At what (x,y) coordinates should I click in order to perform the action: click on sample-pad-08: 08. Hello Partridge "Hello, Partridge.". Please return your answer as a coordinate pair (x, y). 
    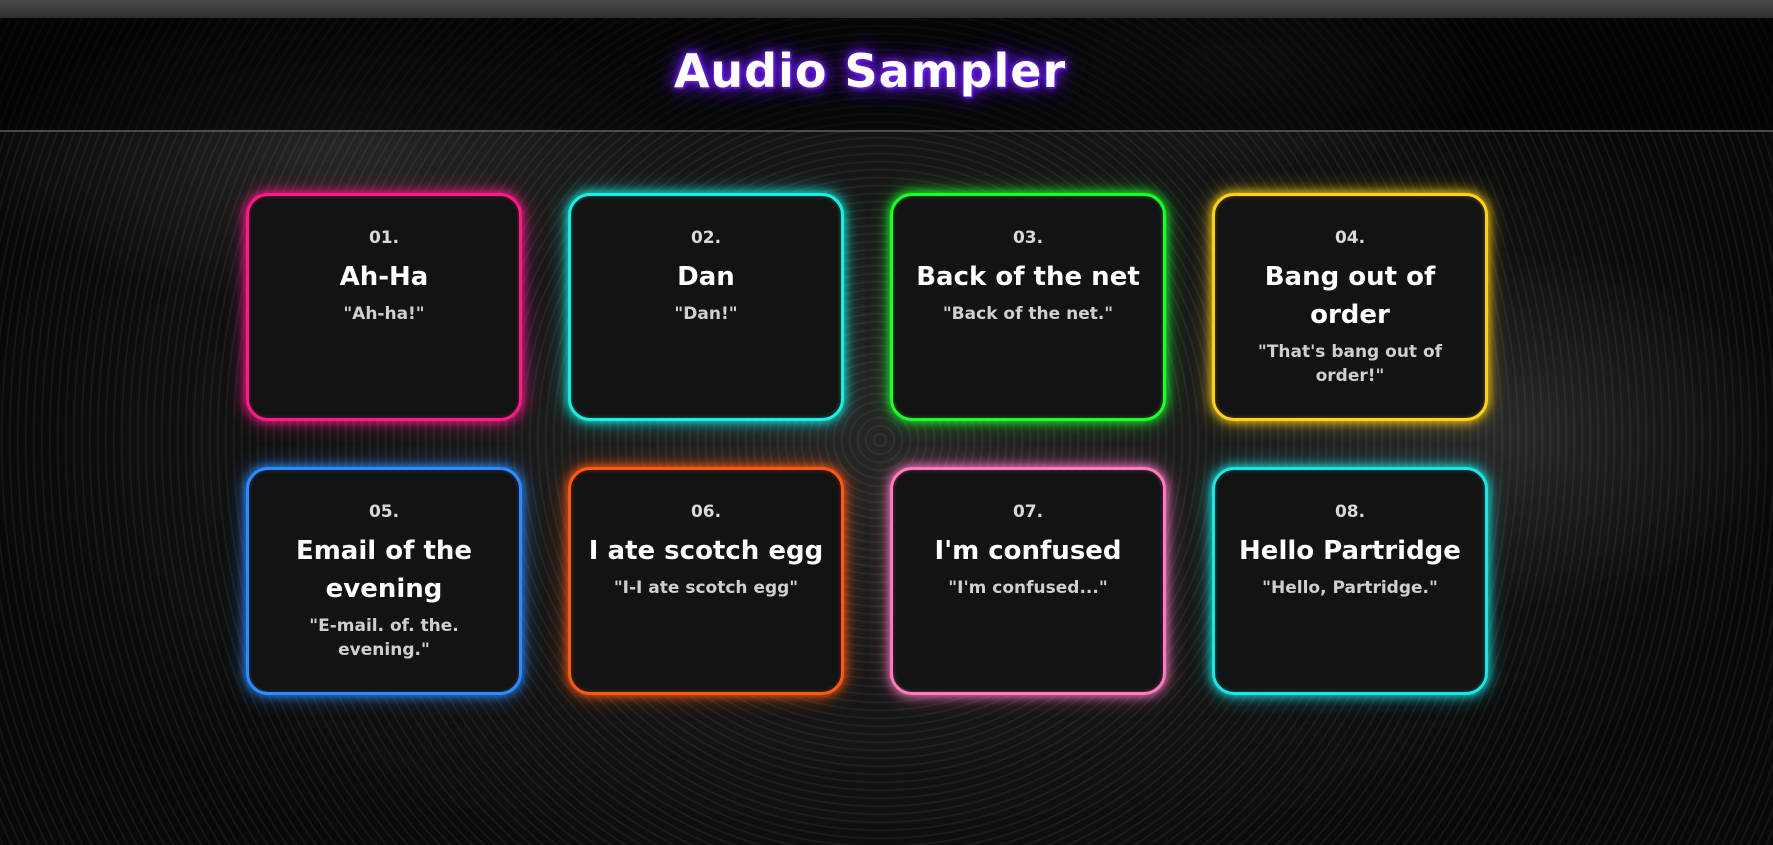
    Looking at the image, I should click on (1350, 581).